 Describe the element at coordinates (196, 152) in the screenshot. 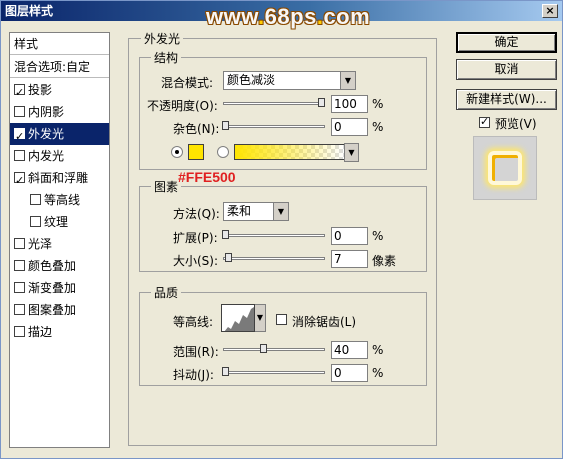

I see `glow-color-swatch` at that location.